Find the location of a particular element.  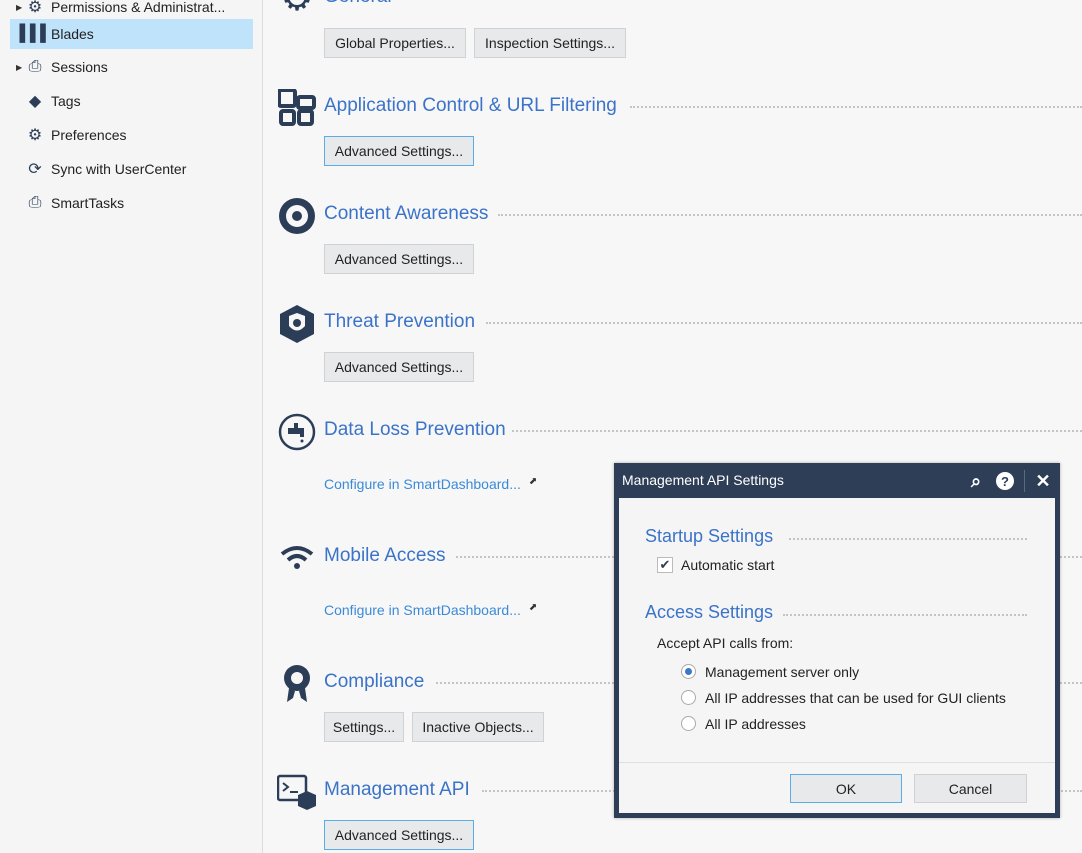

sidebar-item-preferences: ⚙ Preferences is located at coordinates (131, 135).